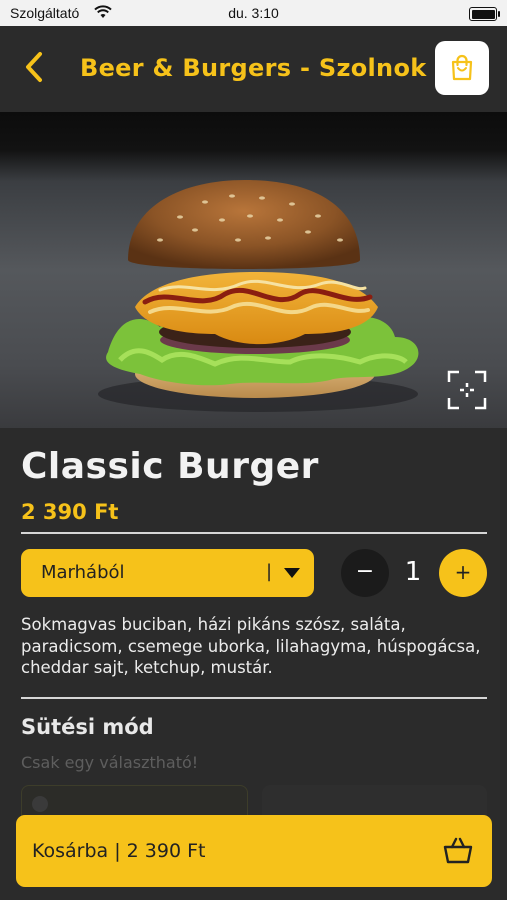  I want to click on shopping-bag-icon, so click(462, 67).